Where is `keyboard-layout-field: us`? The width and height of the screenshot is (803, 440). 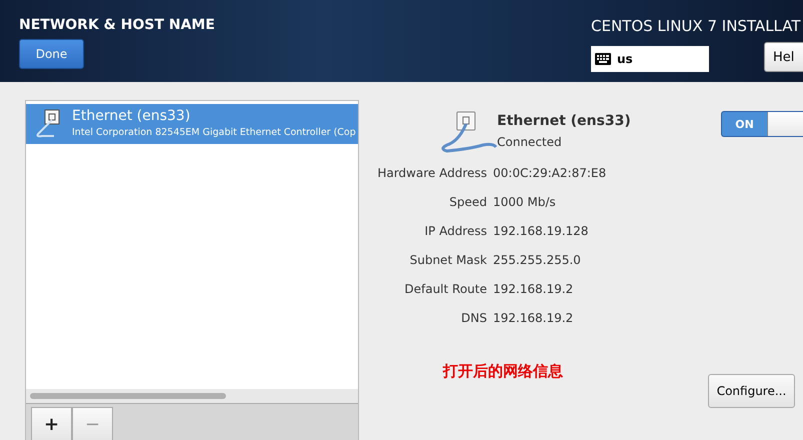
keyboard-layout-field: us is located at coordinates (650, 59).